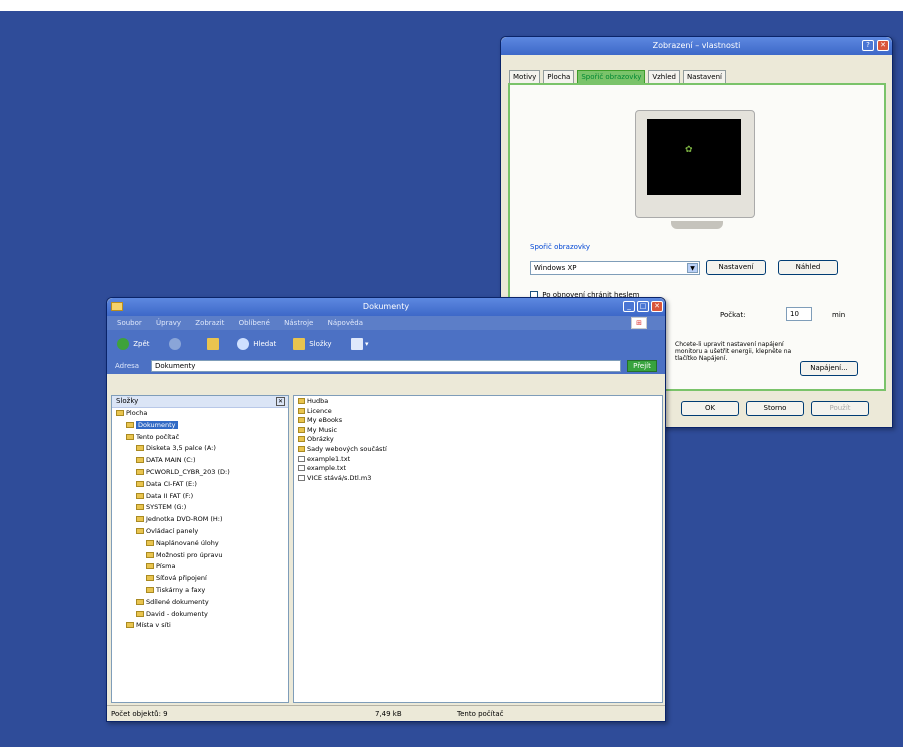 The image size is (903, 747). Describe the element at coordinates (158, 436) in the screenshot. I see `tree-item-label: Tento počítač` at that location.